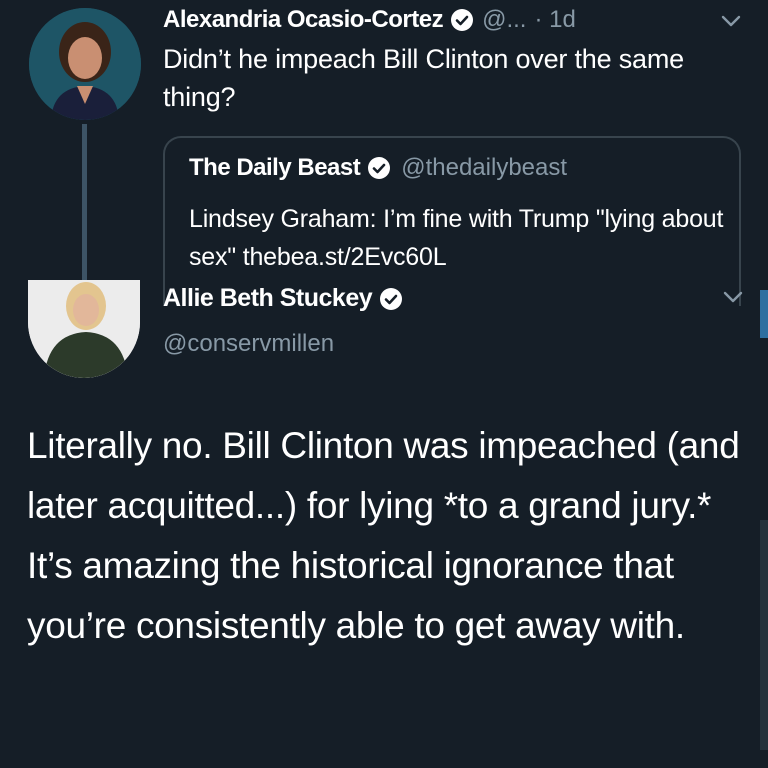 The height and width of the screenshot is (768, 768). What do you see at coordinates (303, 20) in the screenshot?
I see `author-name: Alexandria Ocasio-Cortez` at bounding box center [303, 20].